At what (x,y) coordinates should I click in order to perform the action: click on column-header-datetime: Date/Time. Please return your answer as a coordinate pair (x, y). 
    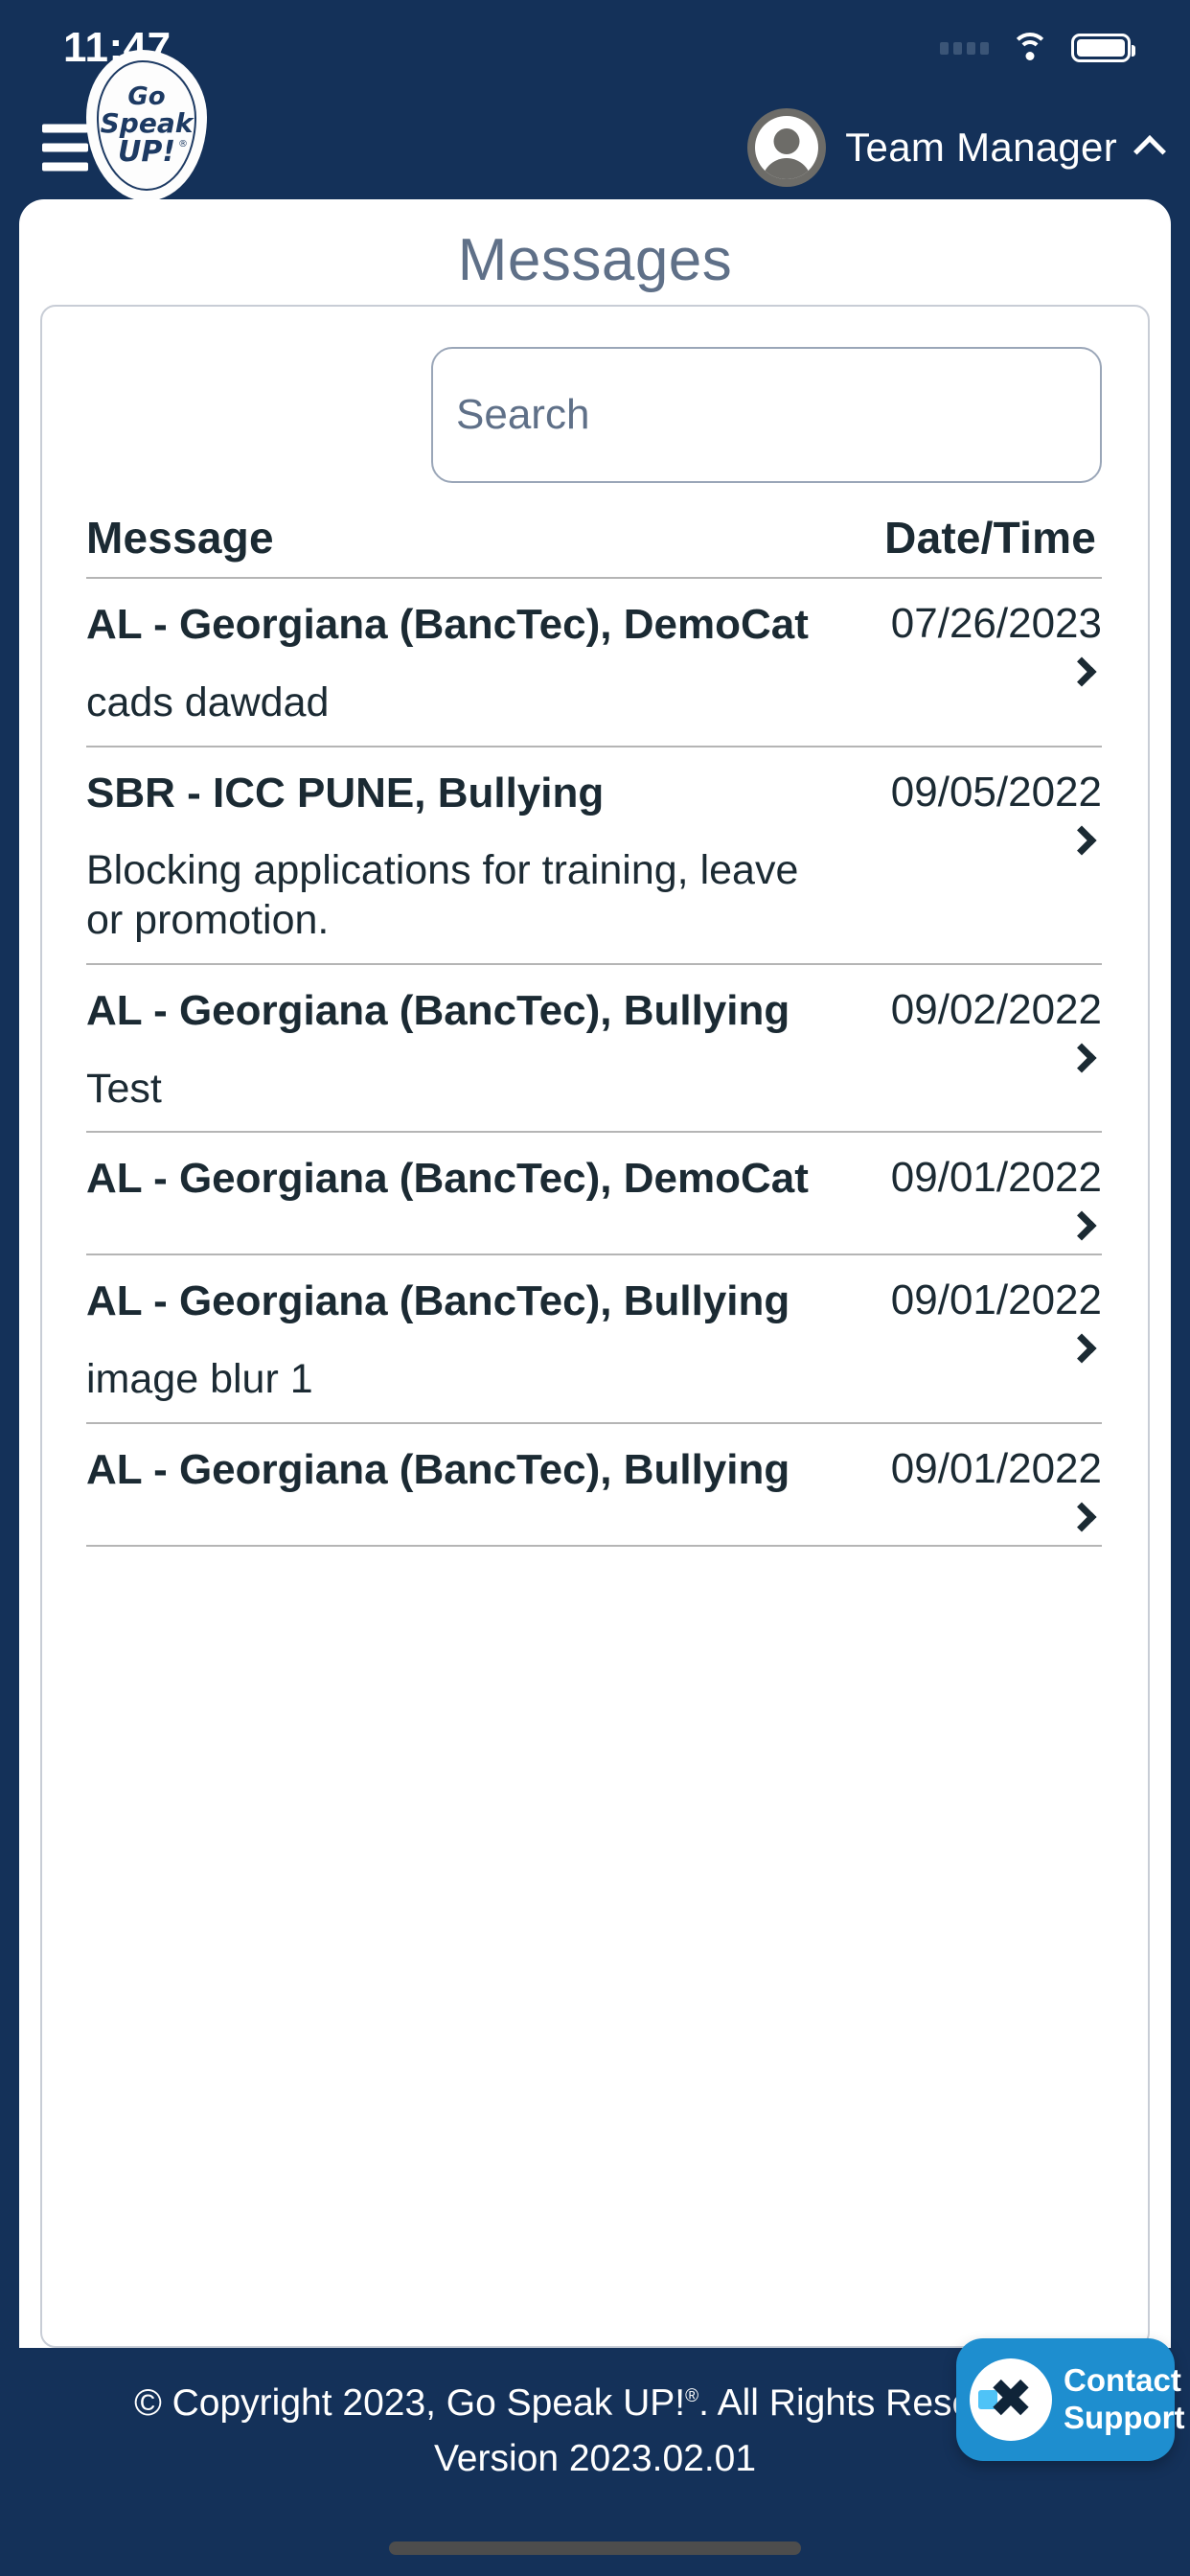
    Looking at the image, I should click on (990, 538).